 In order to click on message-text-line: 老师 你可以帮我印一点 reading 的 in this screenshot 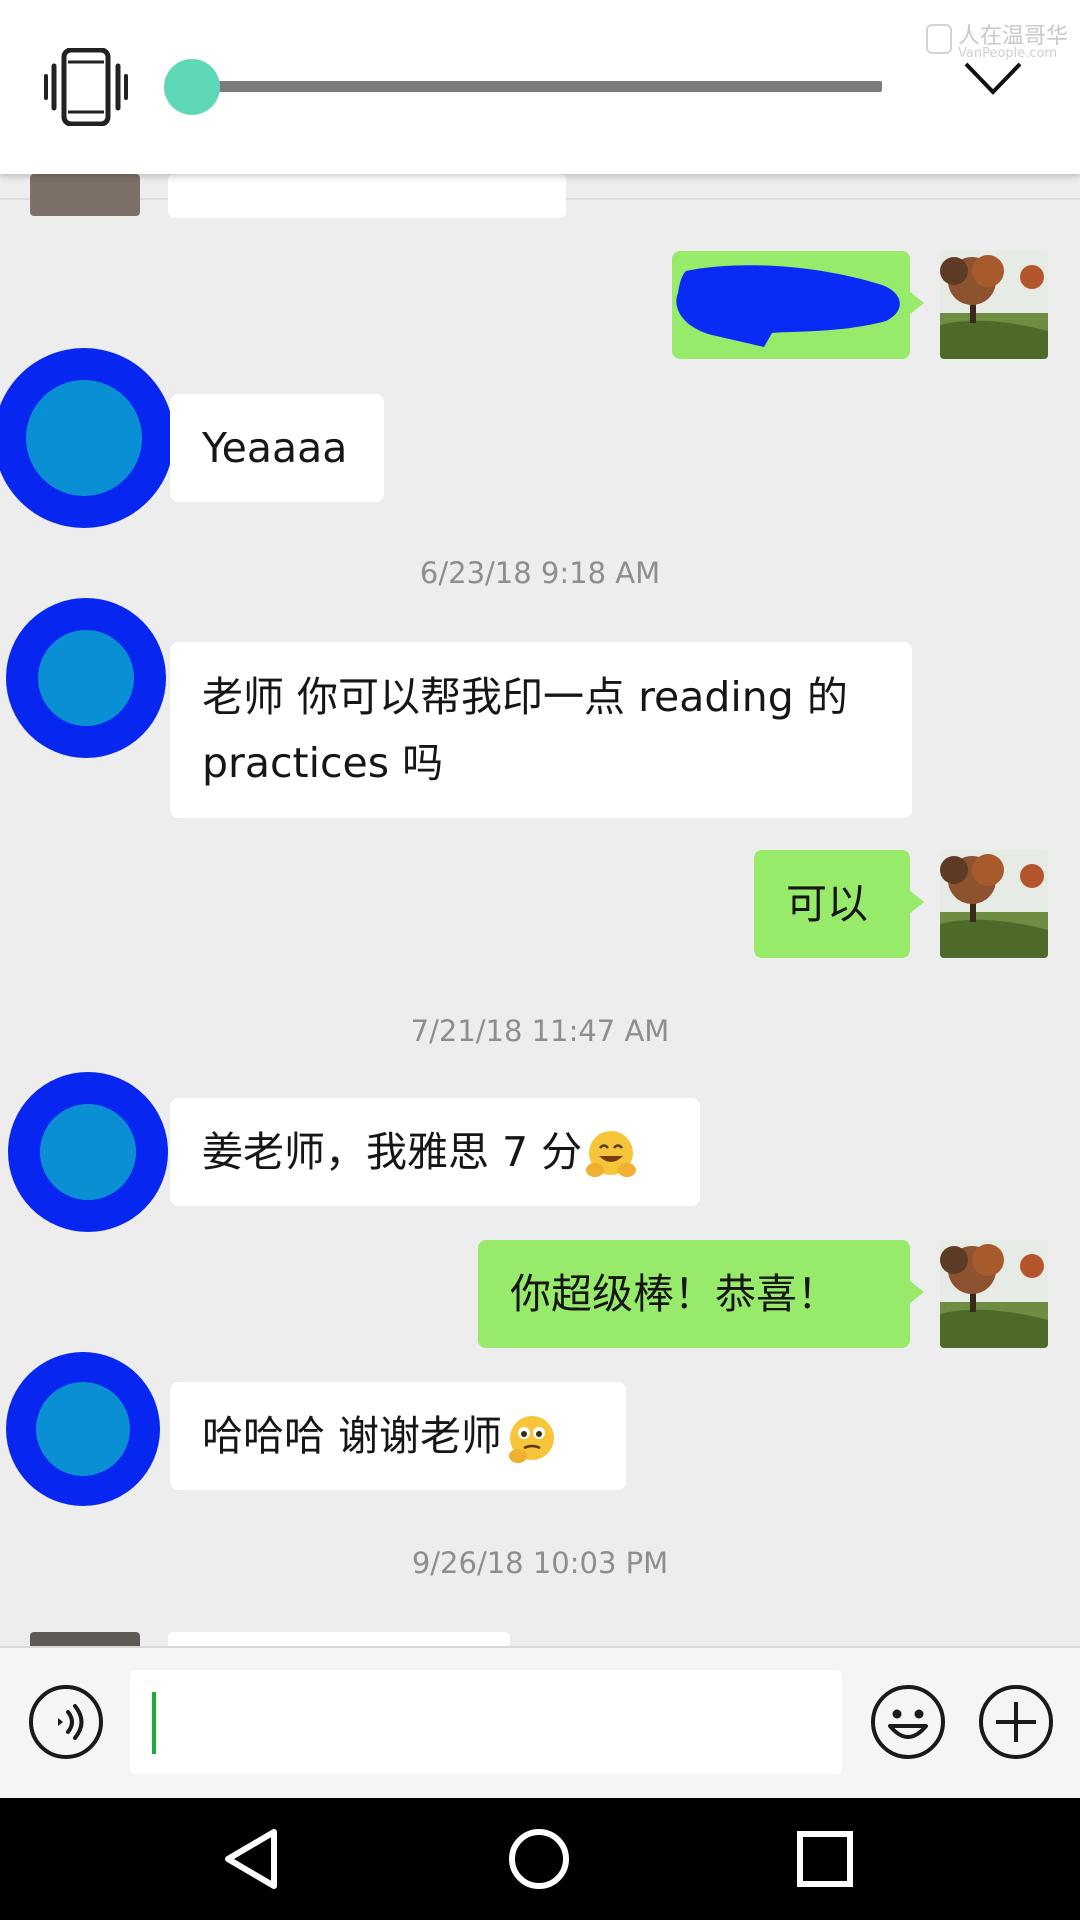, I will do `click(525, 697)`.